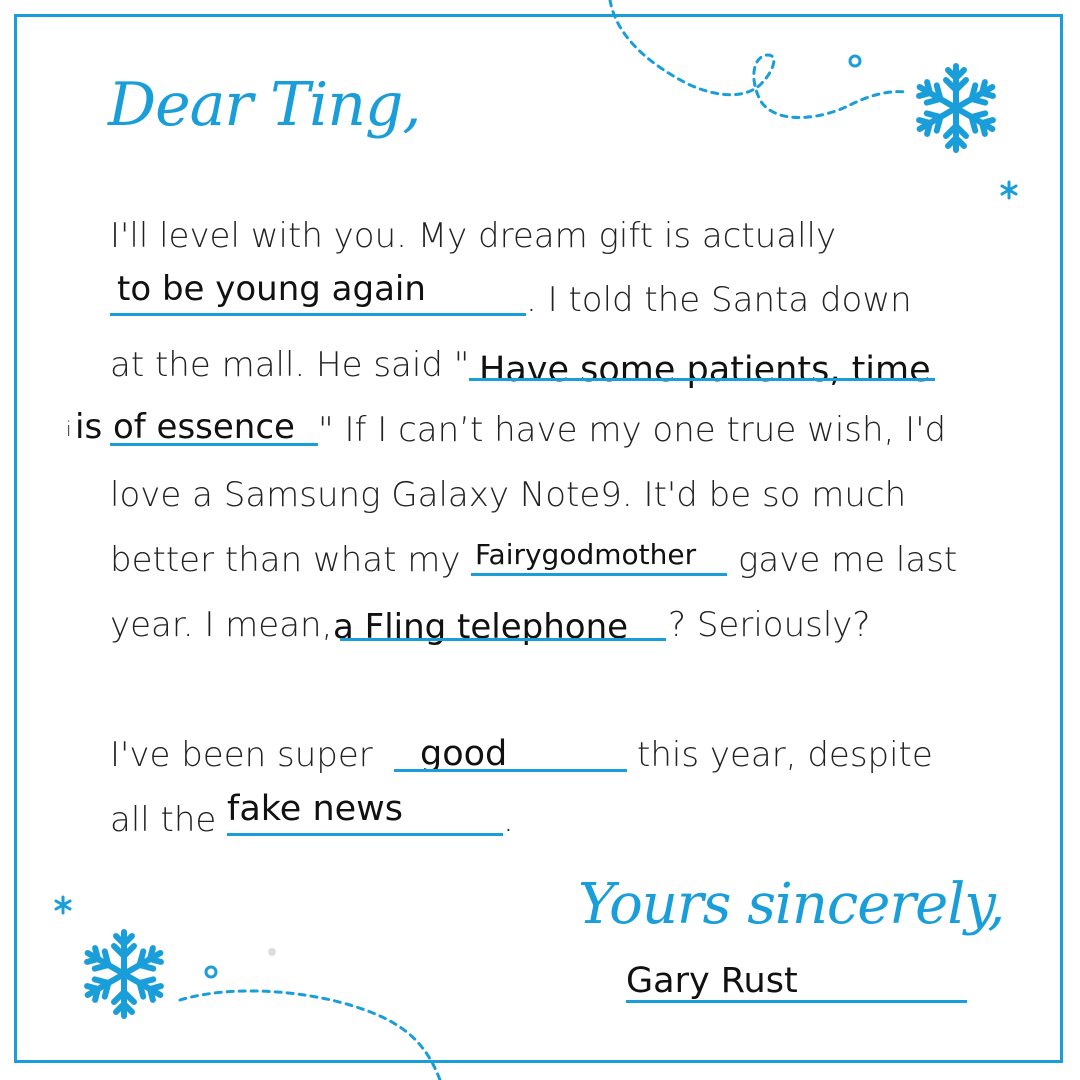 The height and width of the screenshot is (1080, 1080). What do you see at coordinates (241, 755) in the screenshot?
I see `body-line-8-head: I've been super` at bounding box center [241, 755].